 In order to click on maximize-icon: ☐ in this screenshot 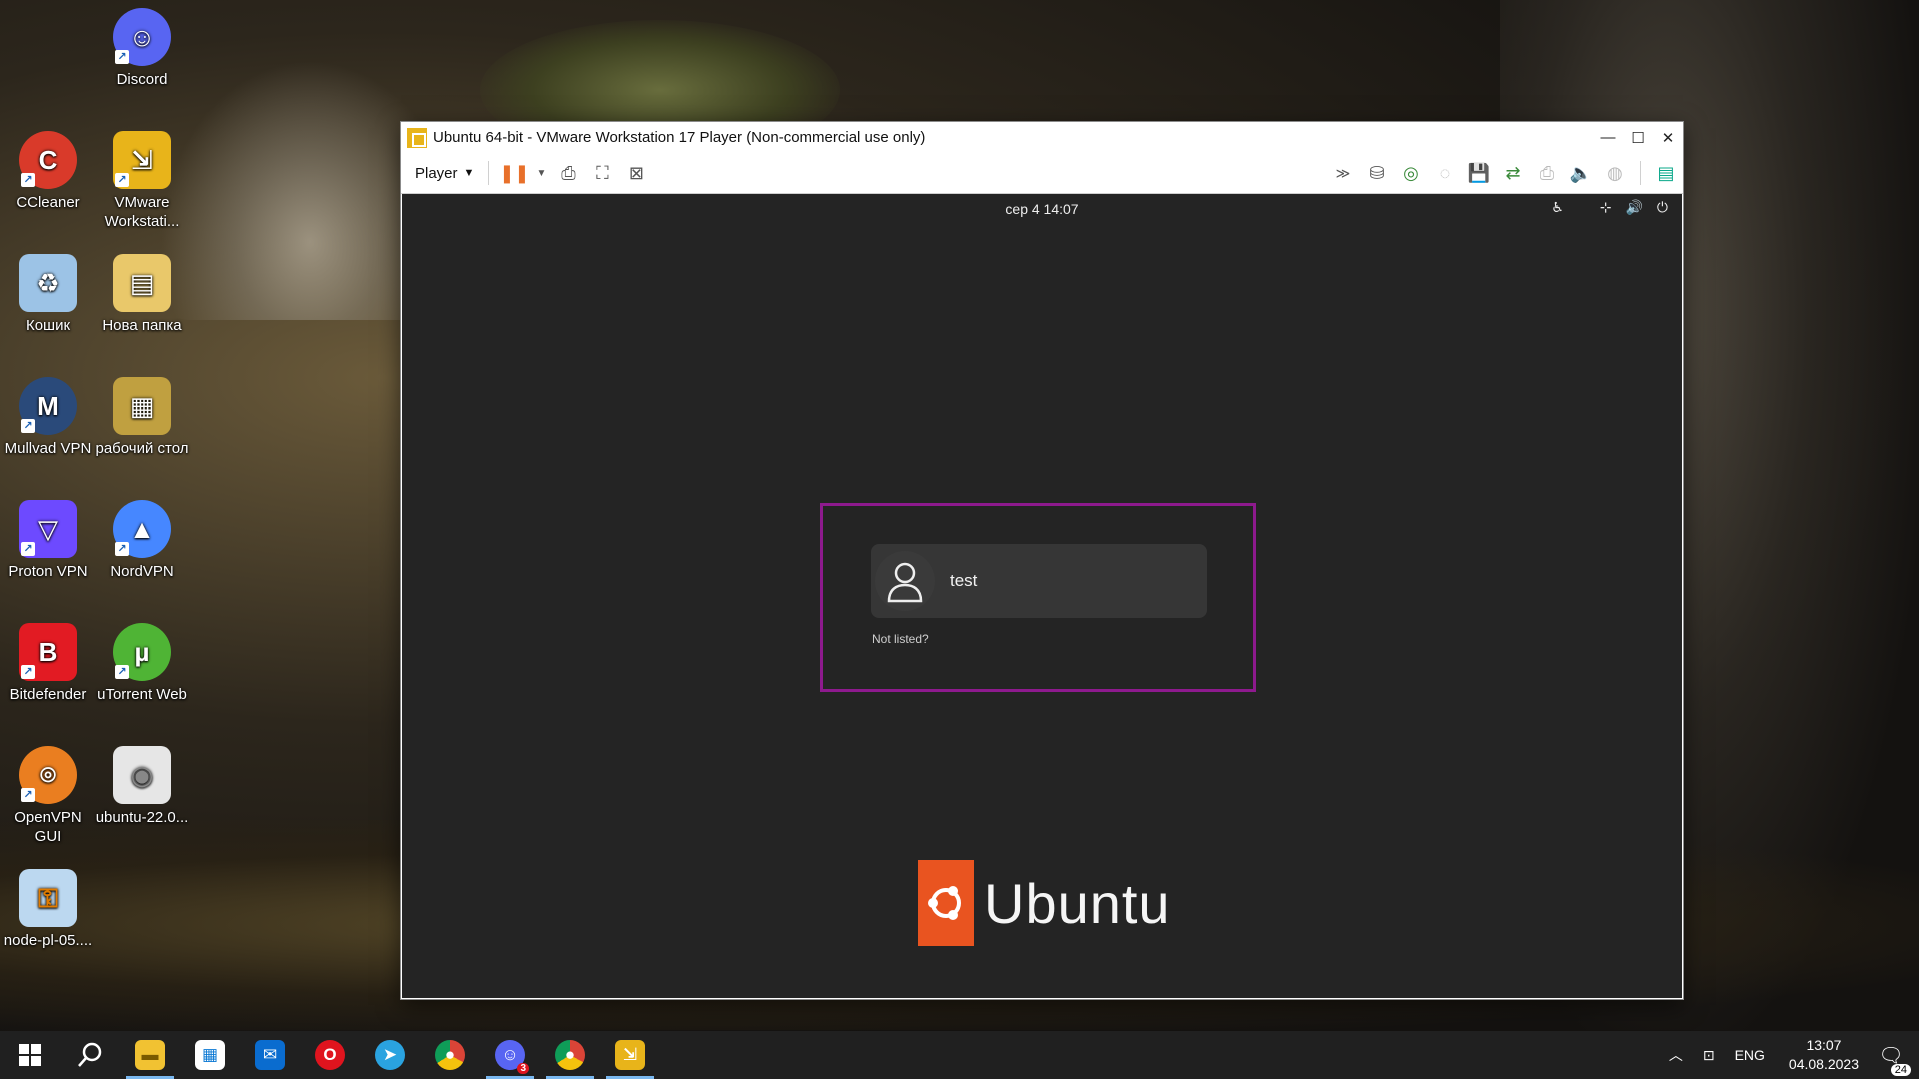, I will do `click(1638, 137)`.